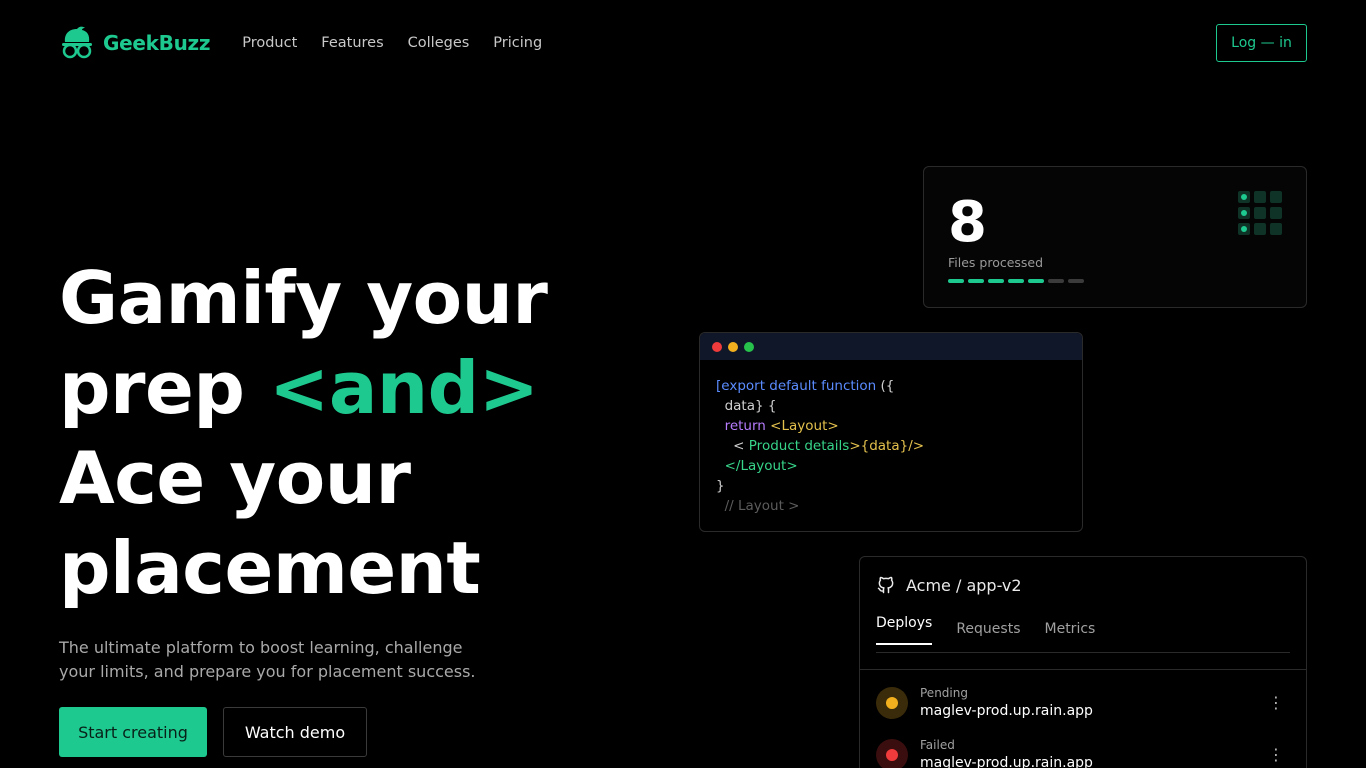 The height and width of the screenshot is (768, 1366). Describe the element at coordinates (892, 753) in the screenshot. I see `failed-status-icon` at that location.